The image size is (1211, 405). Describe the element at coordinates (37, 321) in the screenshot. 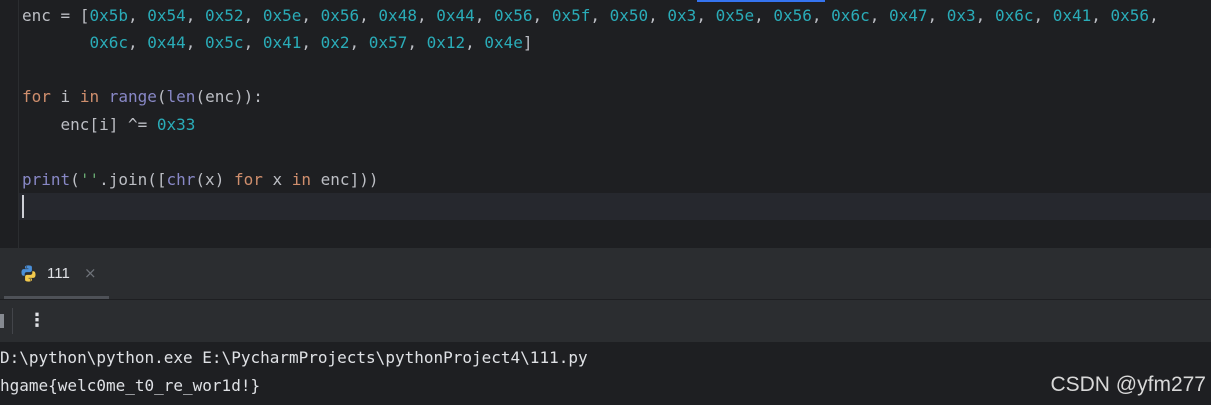

I see `more-options-icon: ⋮` at that location.